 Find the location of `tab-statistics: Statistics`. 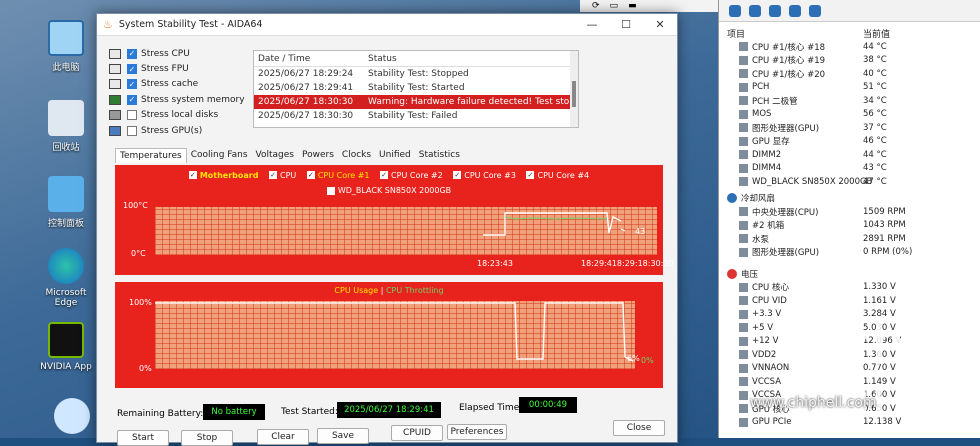

tab-statistics: Statistics is located at coordinates (439, 155).